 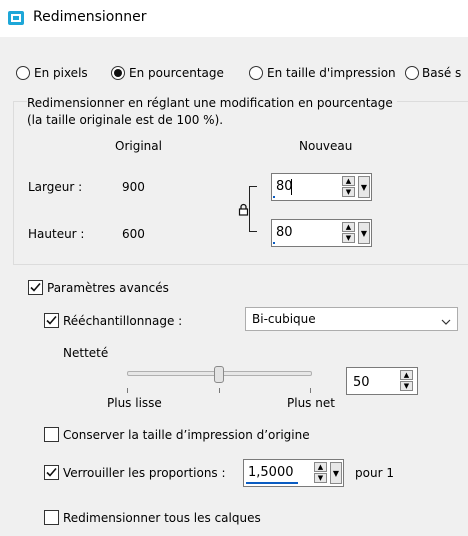 What do you see at coordinates (348, 192) in the screenshot?
I see `width-decrement-button: ▼` at bounding box center [348, 192].